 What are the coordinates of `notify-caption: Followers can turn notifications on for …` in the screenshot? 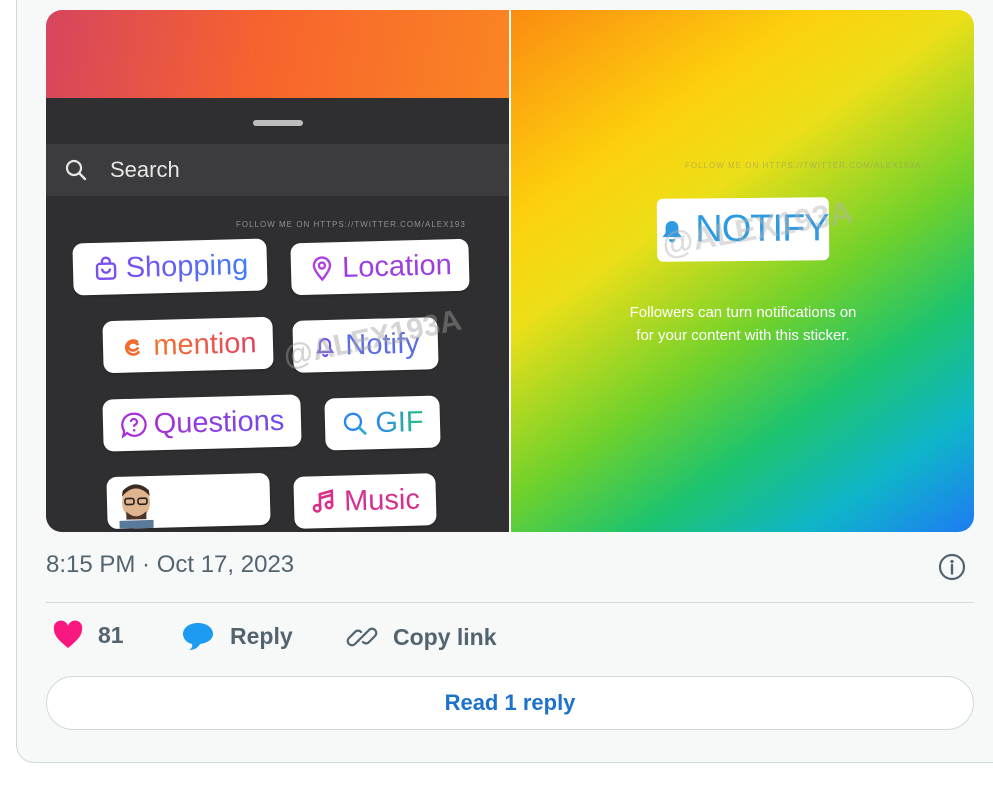 It's located at (743, 324).